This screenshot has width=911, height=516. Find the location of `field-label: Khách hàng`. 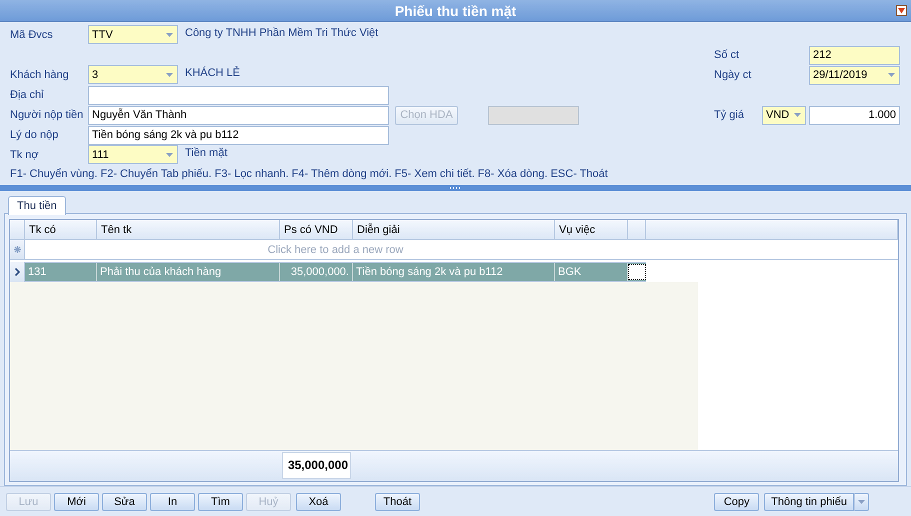

field-label: Khách hàng is located at coordinates (40, 75).